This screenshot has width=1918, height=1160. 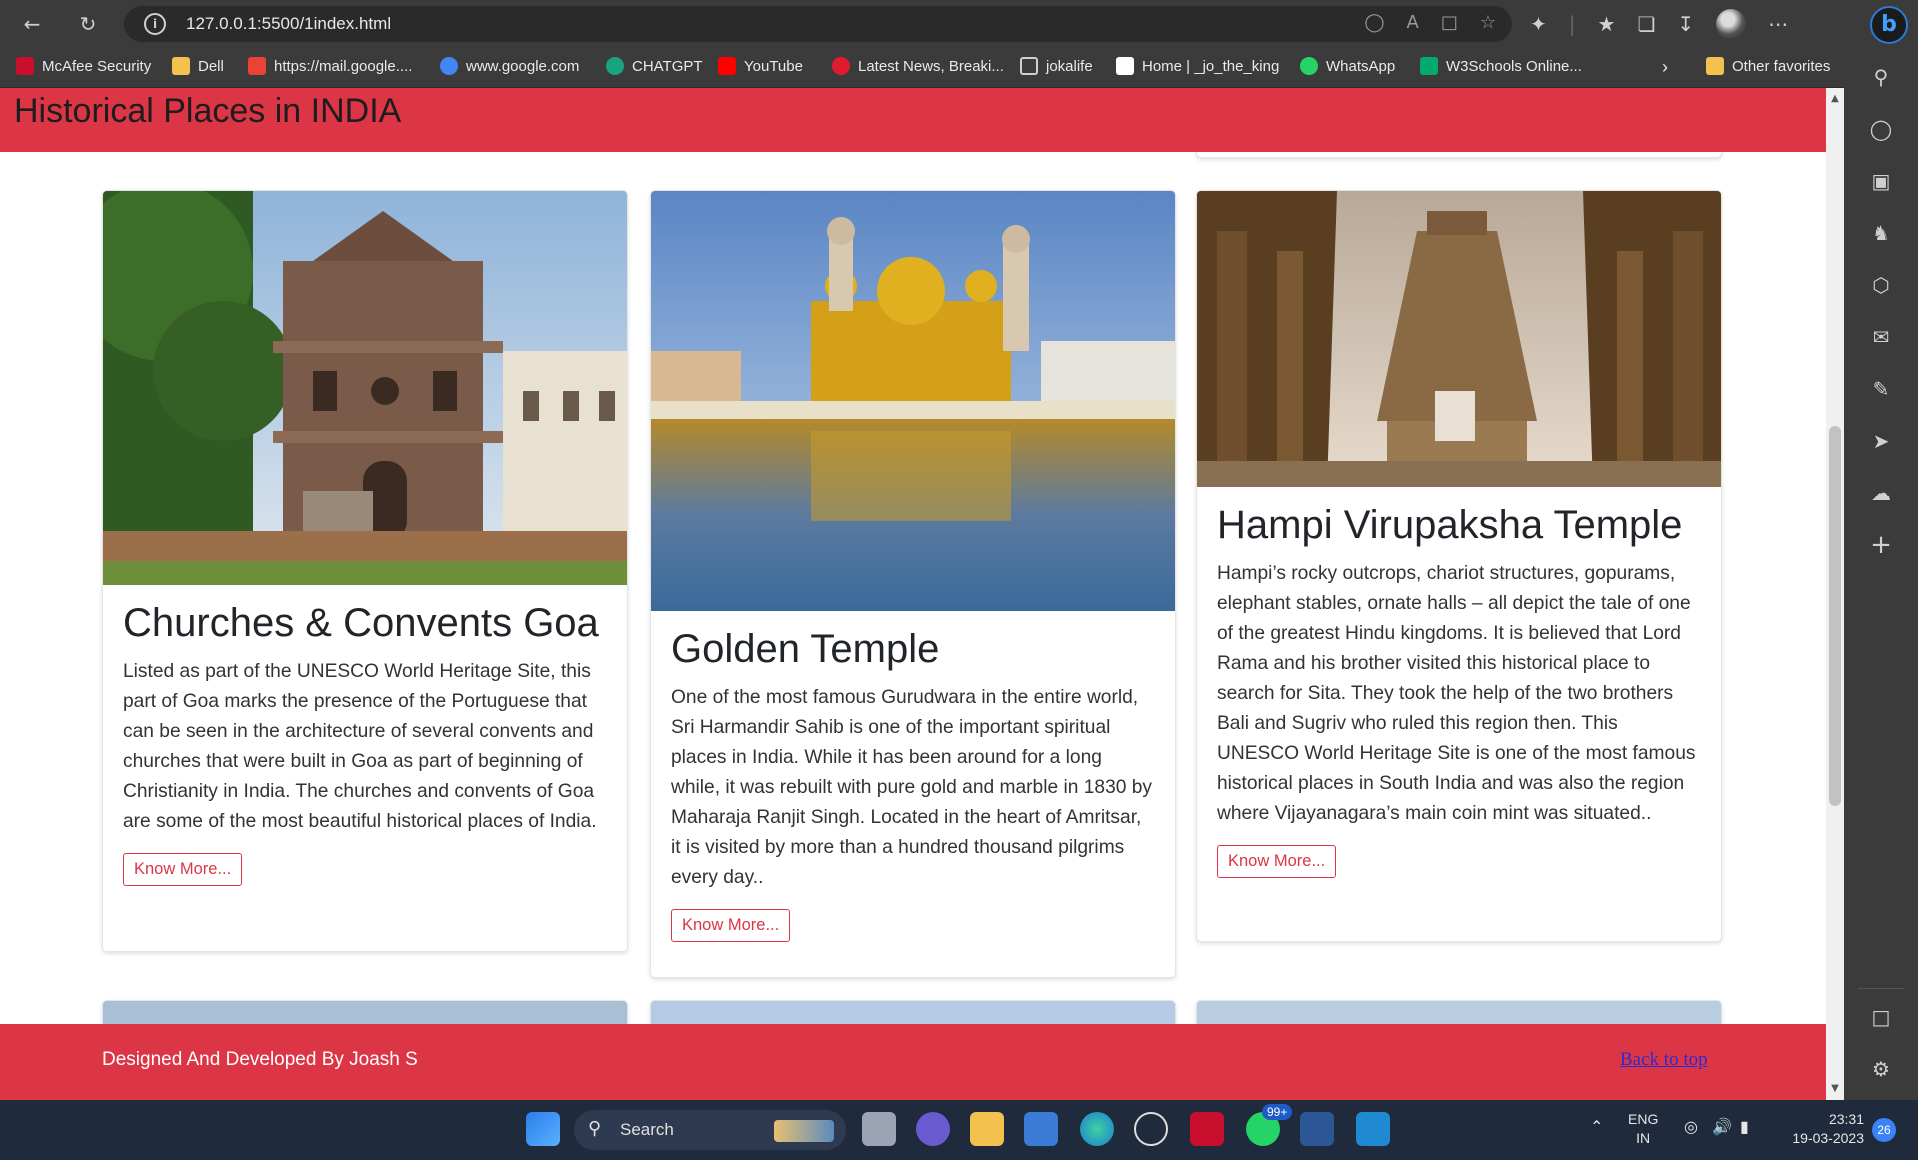 What do you see at coordinates (1041, 1129) in the screenshot?
I see `microsoft-store-icon` at bounding box center [1041, 1129].